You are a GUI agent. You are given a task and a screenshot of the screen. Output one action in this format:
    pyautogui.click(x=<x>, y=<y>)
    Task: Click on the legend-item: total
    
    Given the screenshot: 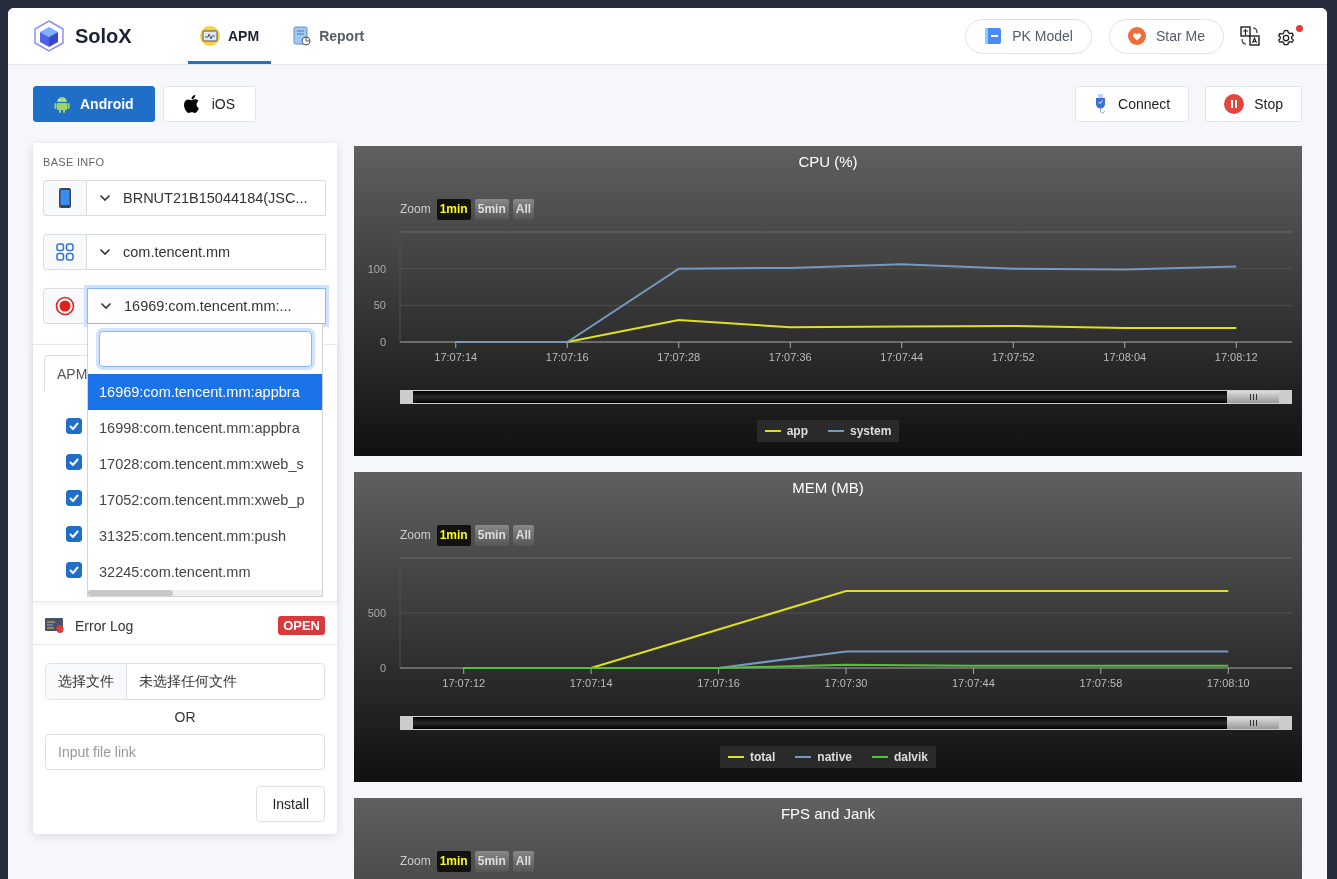 What is the action you would take?
    pyautogui.click(x=751, y=757)
    